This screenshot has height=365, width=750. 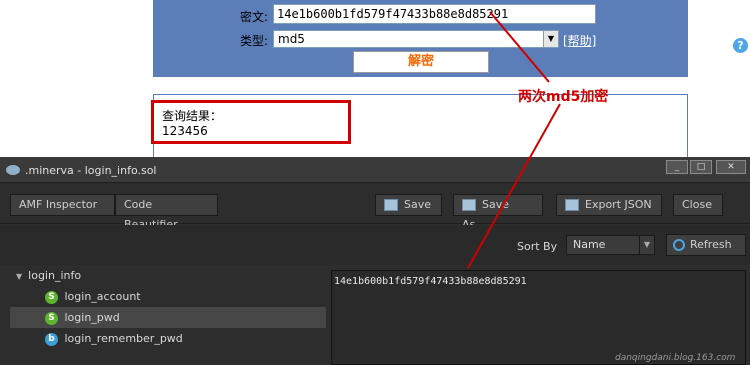 What do you see at coordinates (254, 41) in the screenshot?
I see `type-label: 类型:` at bounding box center [254, 41].